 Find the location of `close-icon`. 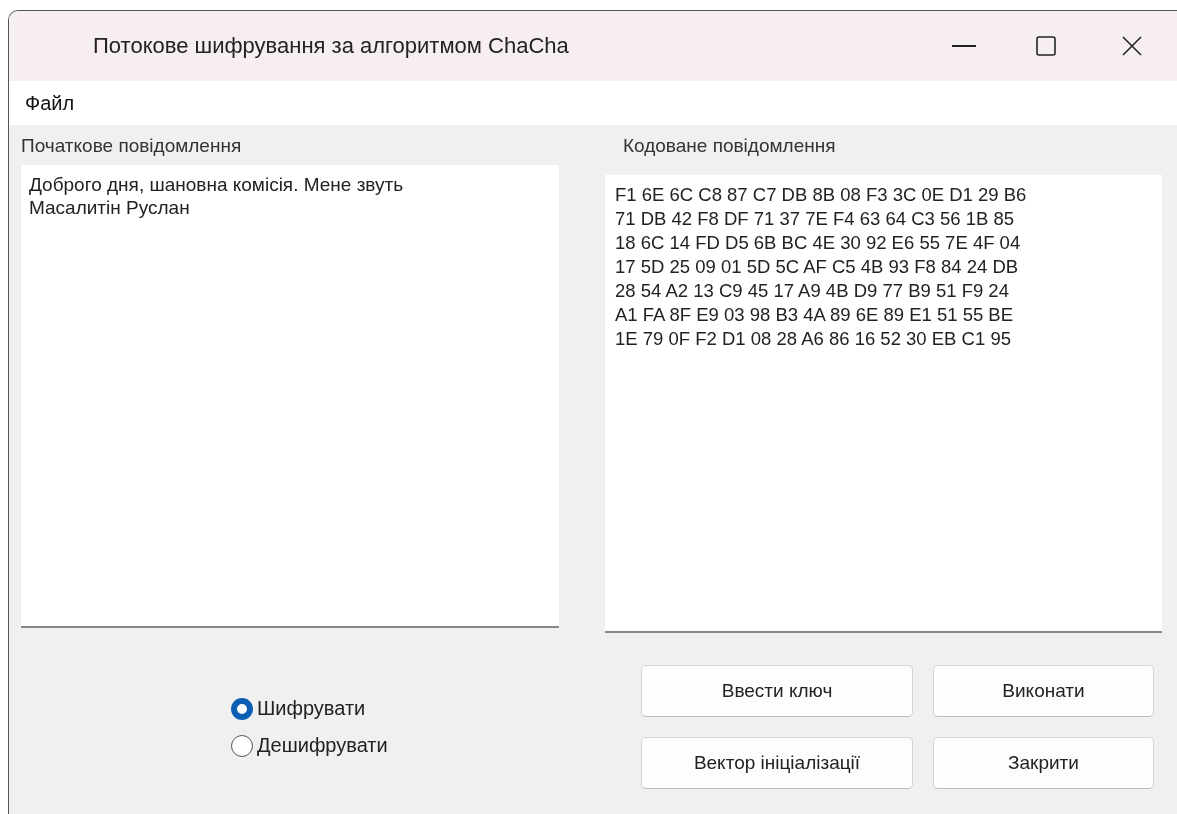

close-icon is located at coordinates (1132, 46).